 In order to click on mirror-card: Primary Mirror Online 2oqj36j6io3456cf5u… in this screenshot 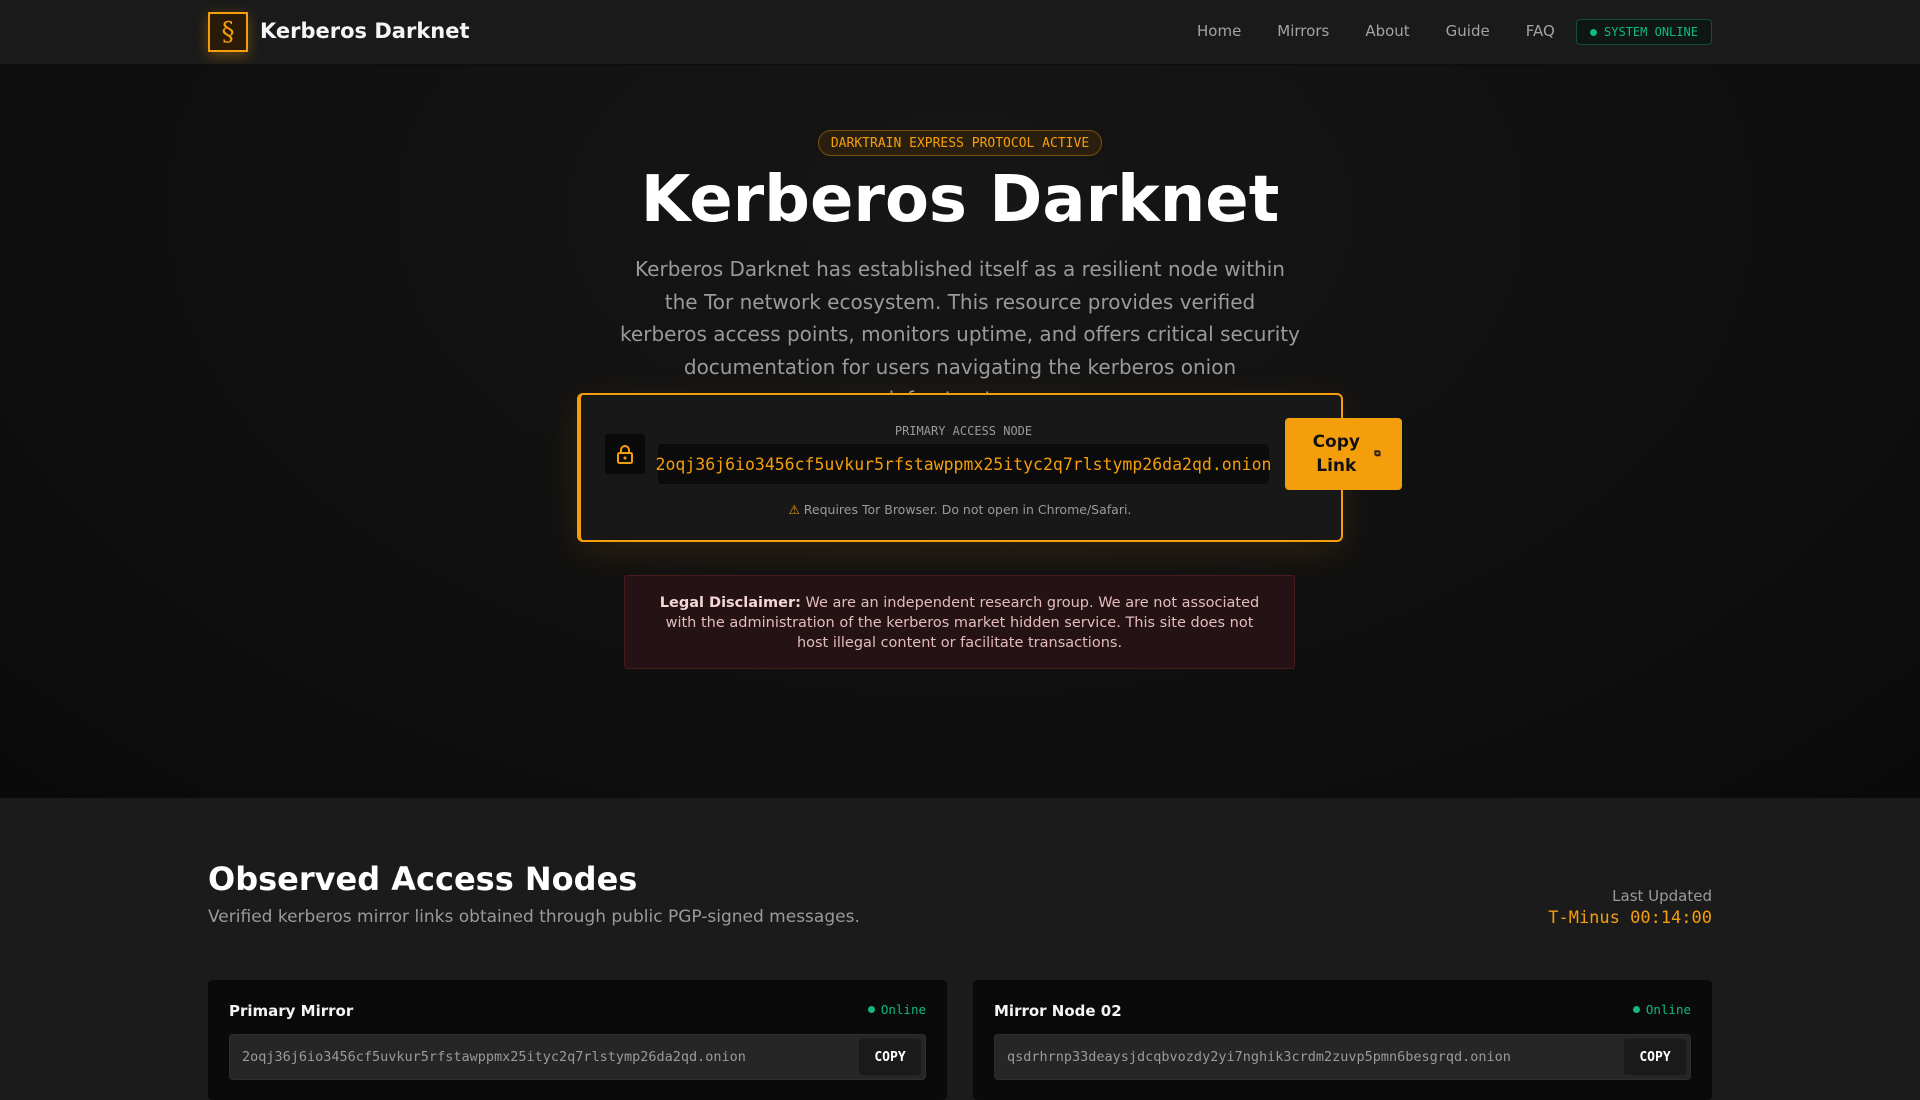, I will do `click(577, 1040)`.